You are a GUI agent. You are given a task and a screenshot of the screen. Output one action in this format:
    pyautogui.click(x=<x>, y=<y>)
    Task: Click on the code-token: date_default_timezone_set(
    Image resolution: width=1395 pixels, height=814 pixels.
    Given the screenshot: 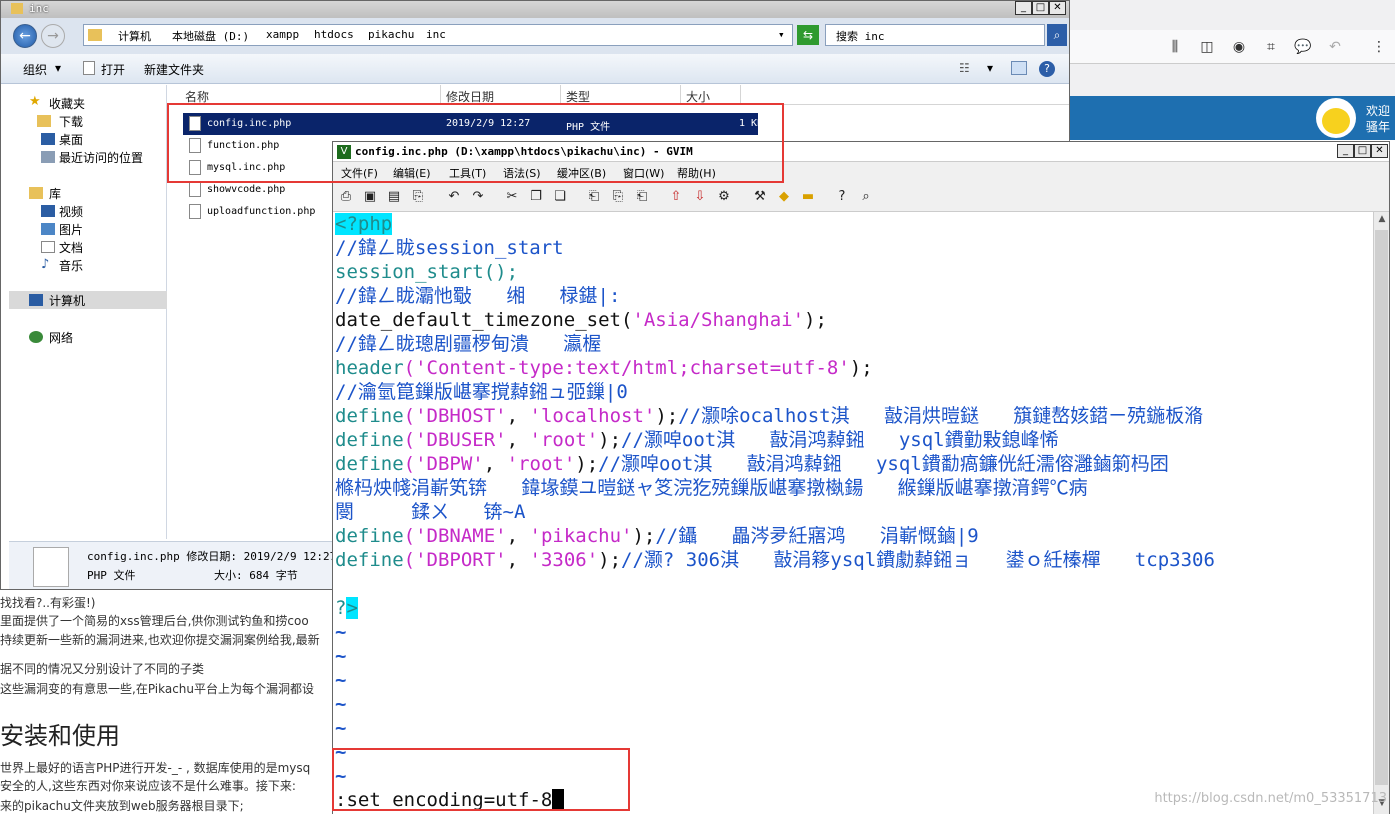 What is the action you would take?
    pyautogui.click(x=484, y=320)
    